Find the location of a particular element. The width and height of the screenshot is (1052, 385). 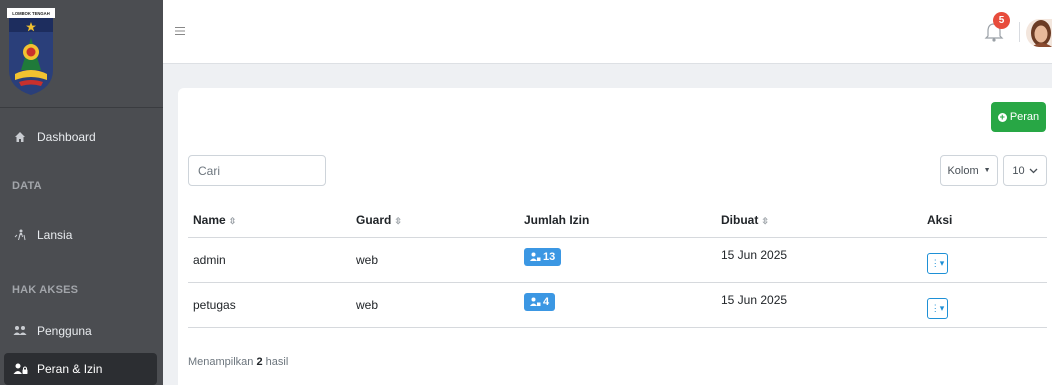

permission-count-badge: 13 is located at coordinates (543, 256).